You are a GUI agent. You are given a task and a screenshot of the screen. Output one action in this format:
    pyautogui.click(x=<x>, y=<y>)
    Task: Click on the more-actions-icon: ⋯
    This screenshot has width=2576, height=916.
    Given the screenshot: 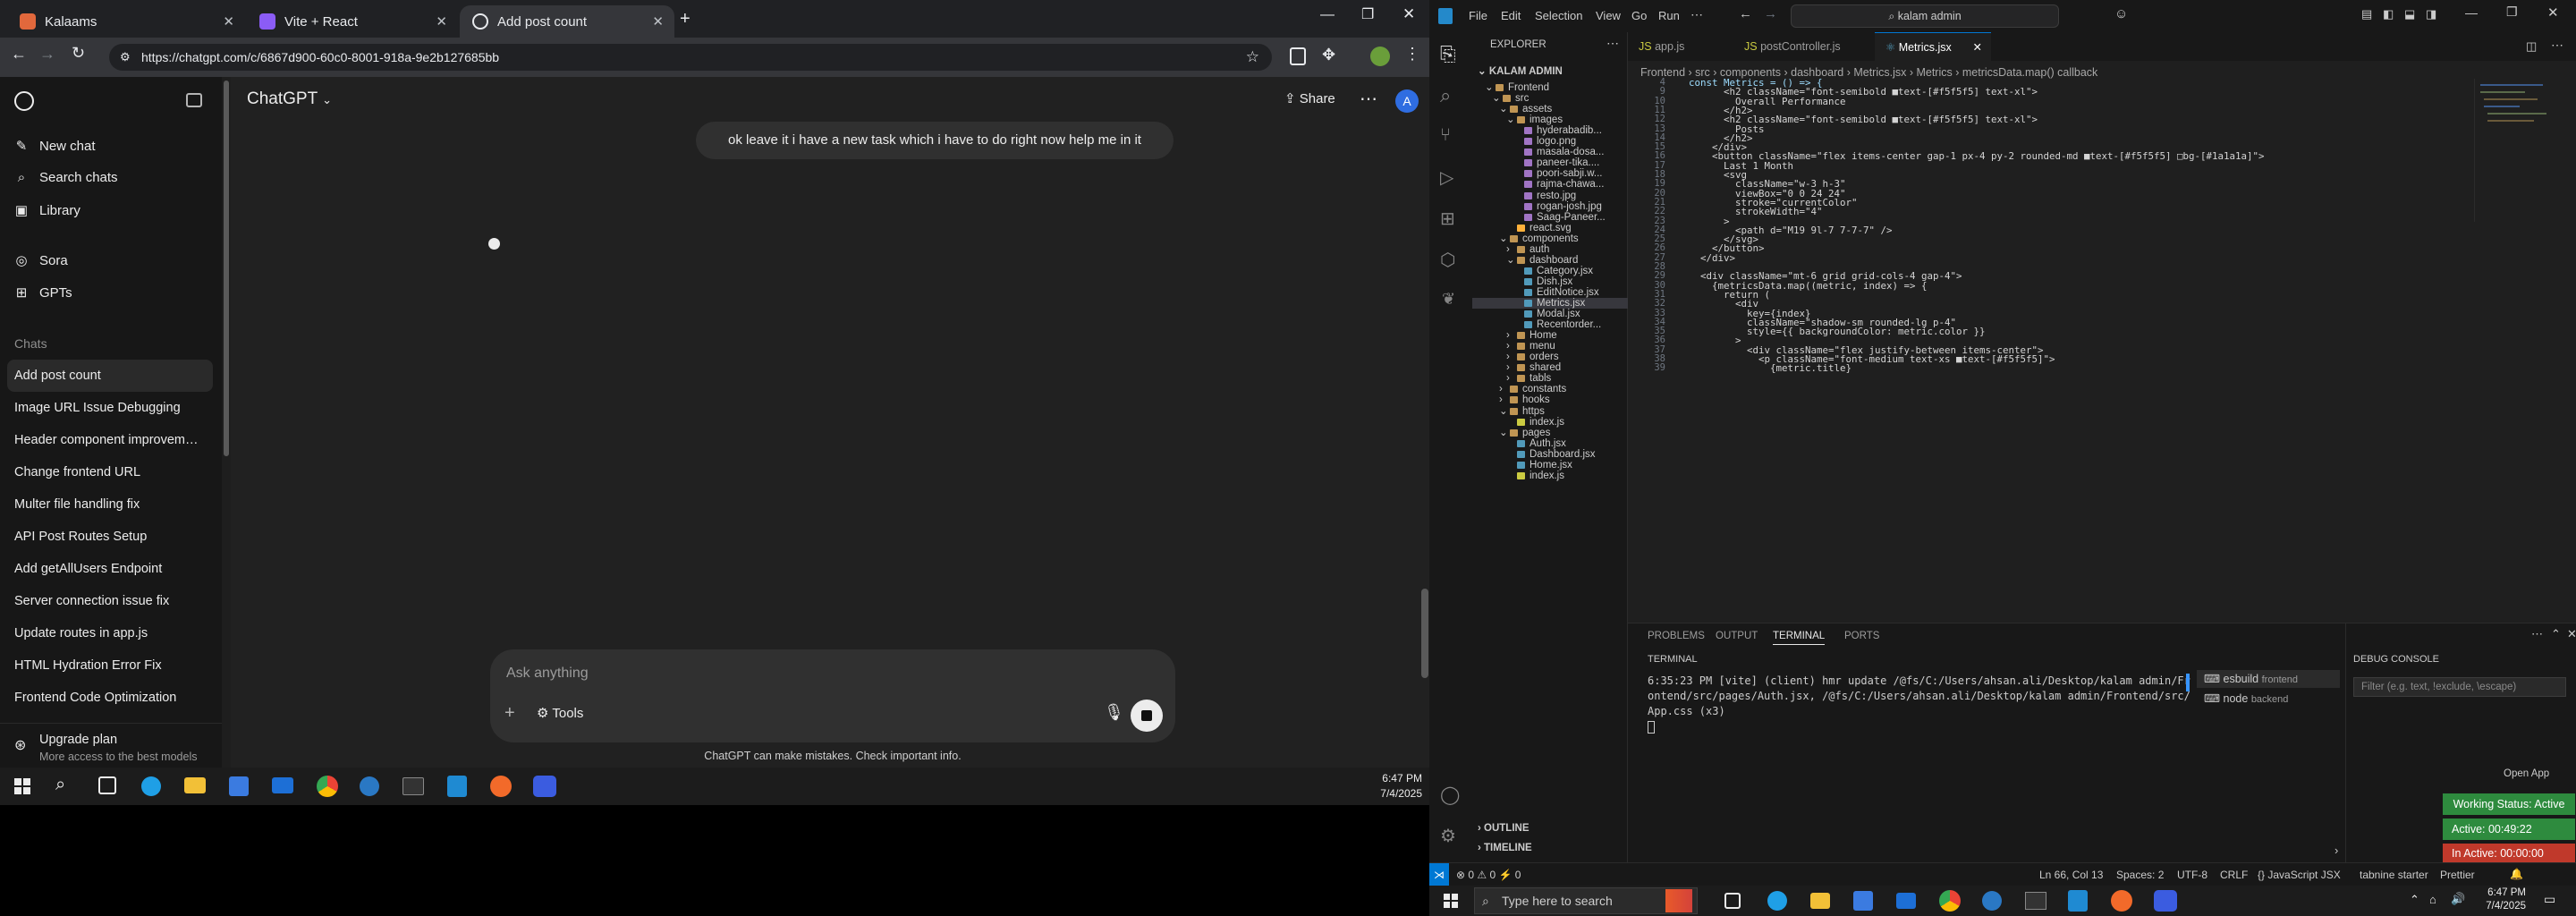 What is the action you would take?
    pyautogui.click(x=1612, y=43)
    